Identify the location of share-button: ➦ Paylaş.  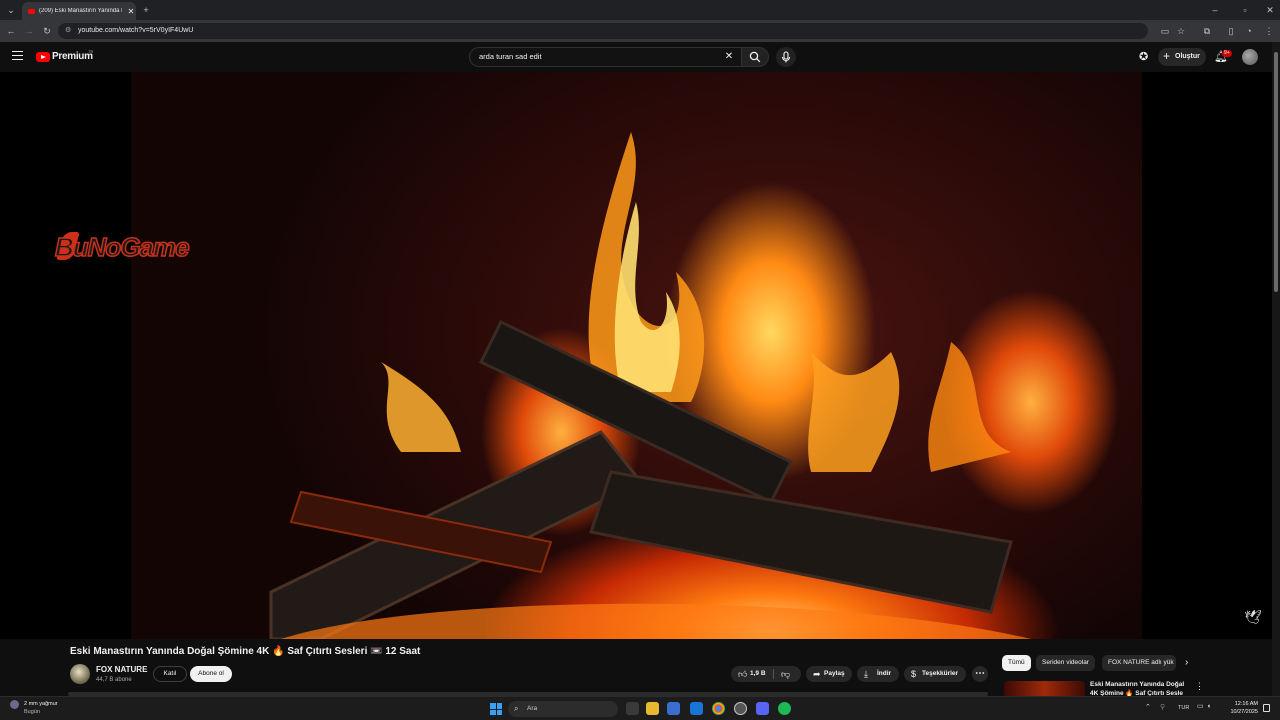
(829, 674).